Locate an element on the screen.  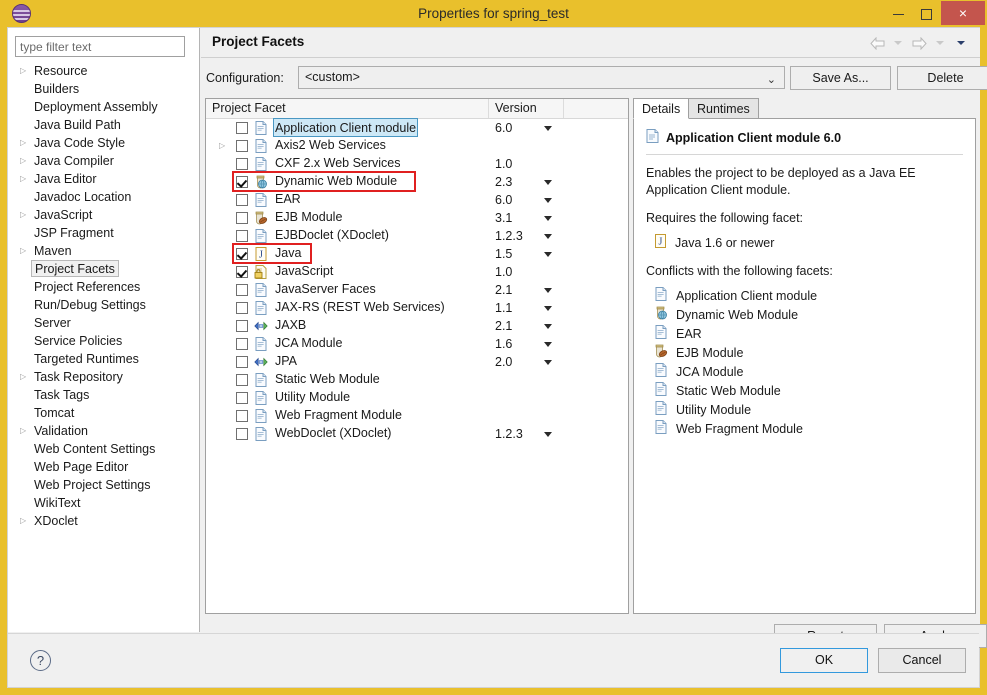
sidebar-item-xdoclet: ▷ XDoclet is located at coordinates (103, 521).